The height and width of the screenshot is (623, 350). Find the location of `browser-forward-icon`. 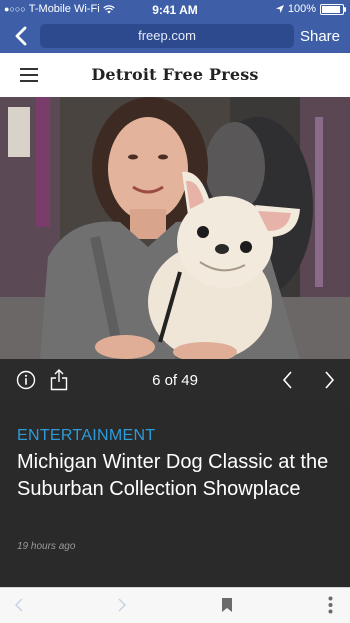

browser-forward-icon is located at coordinates (122, 605).